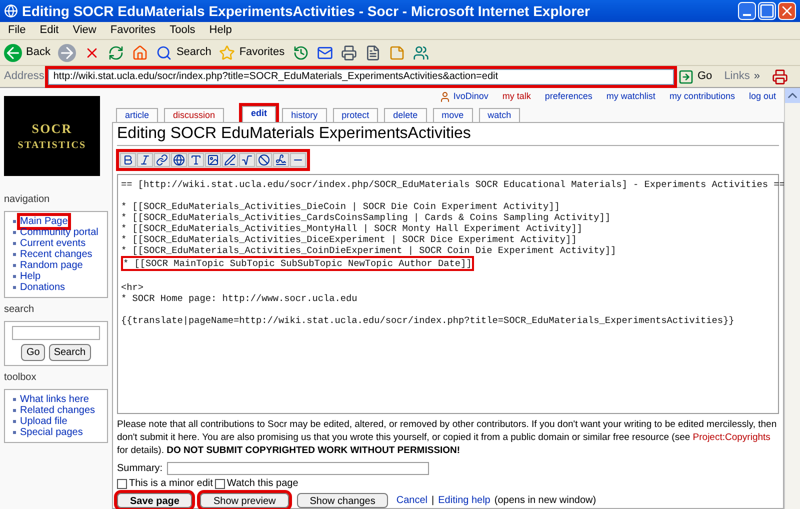 The image size is (800, 509). I want to click on summary-label: Summary:, so click(140, 469).